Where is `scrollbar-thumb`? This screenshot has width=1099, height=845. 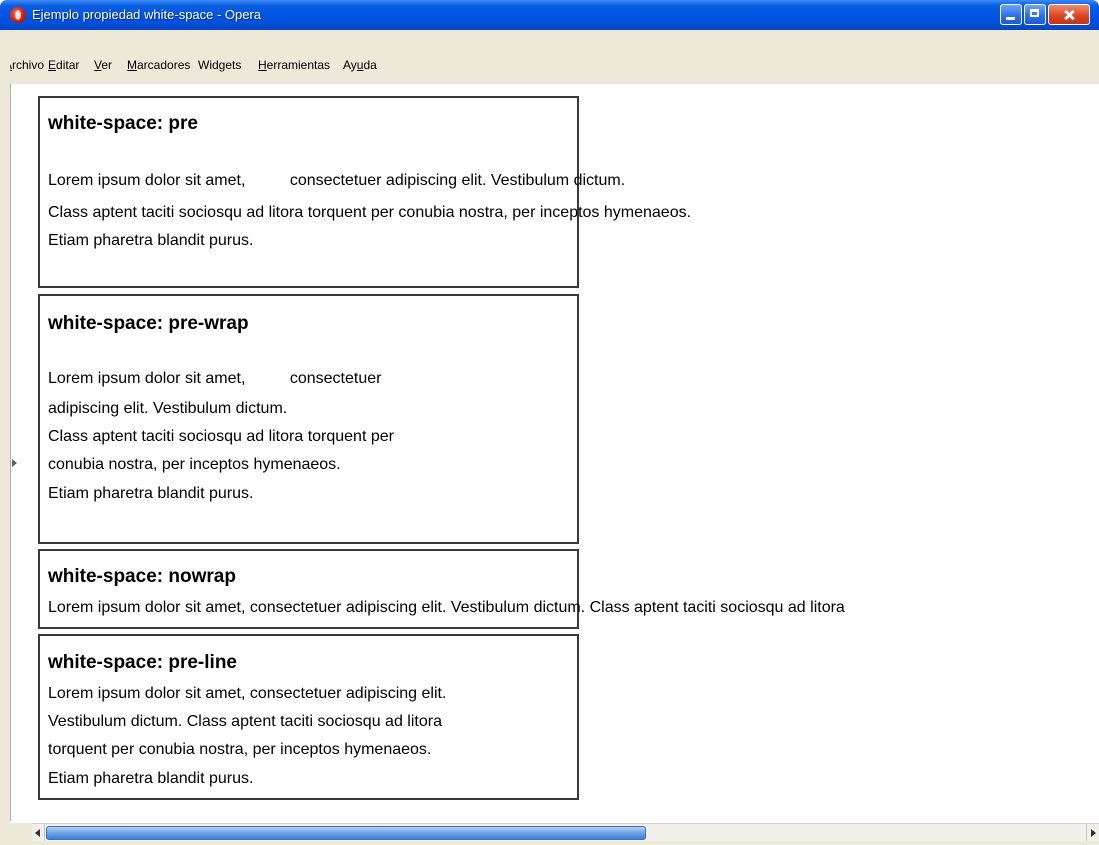
scrollbar-thumb is located at coordinates (346, 833).